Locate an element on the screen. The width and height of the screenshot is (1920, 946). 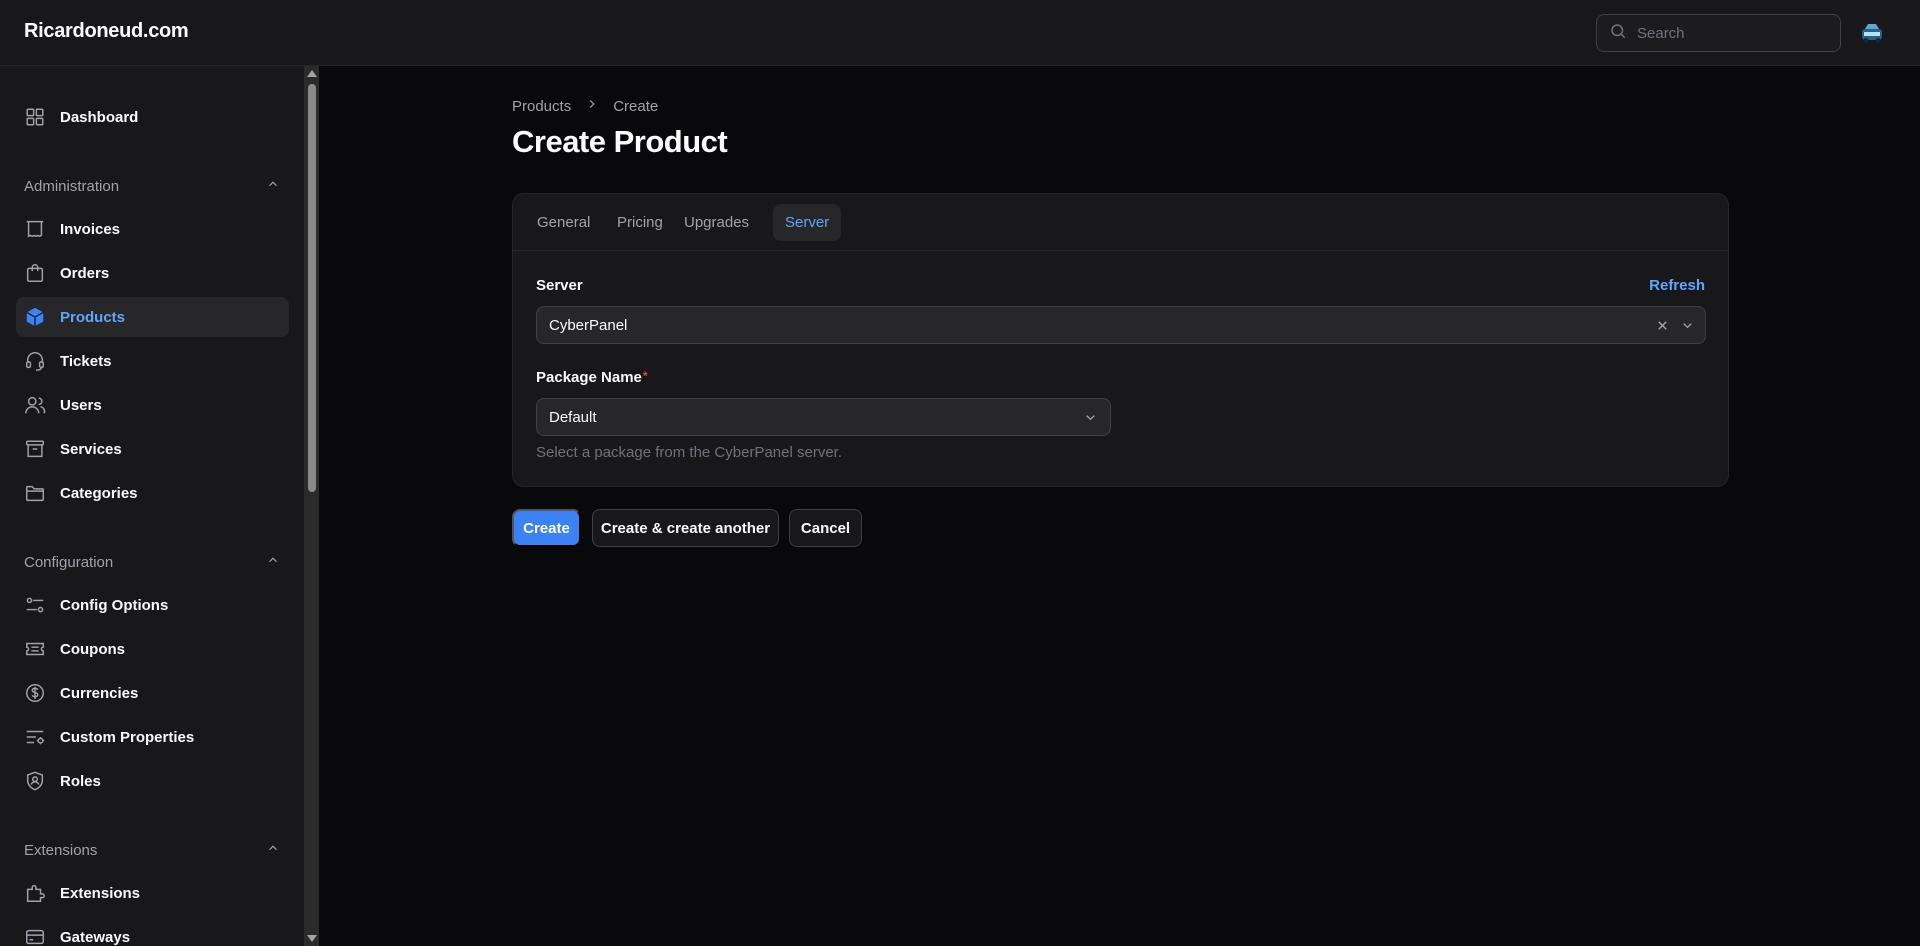
search-icon is located at coordinates (1618, 33).